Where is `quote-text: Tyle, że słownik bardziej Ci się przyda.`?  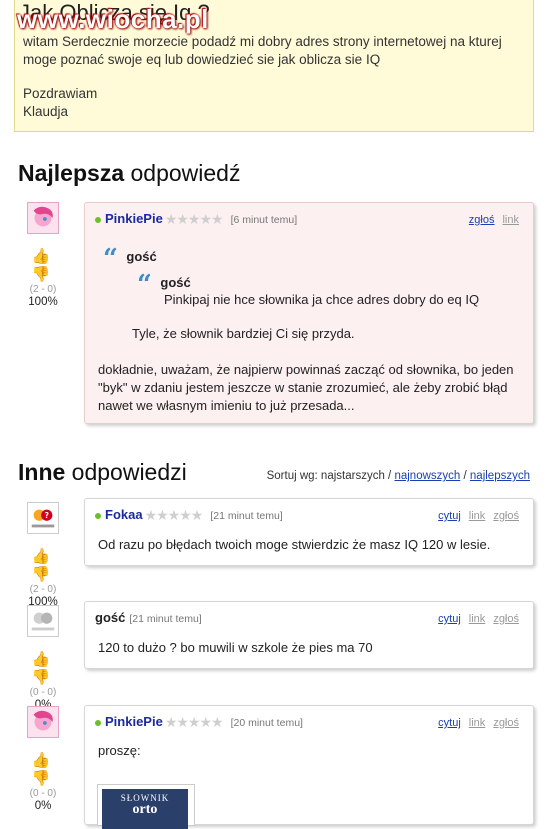
quote-text: Tyle, że słownik bardziej Ci się przyda. is located at coordinates (243, 333).